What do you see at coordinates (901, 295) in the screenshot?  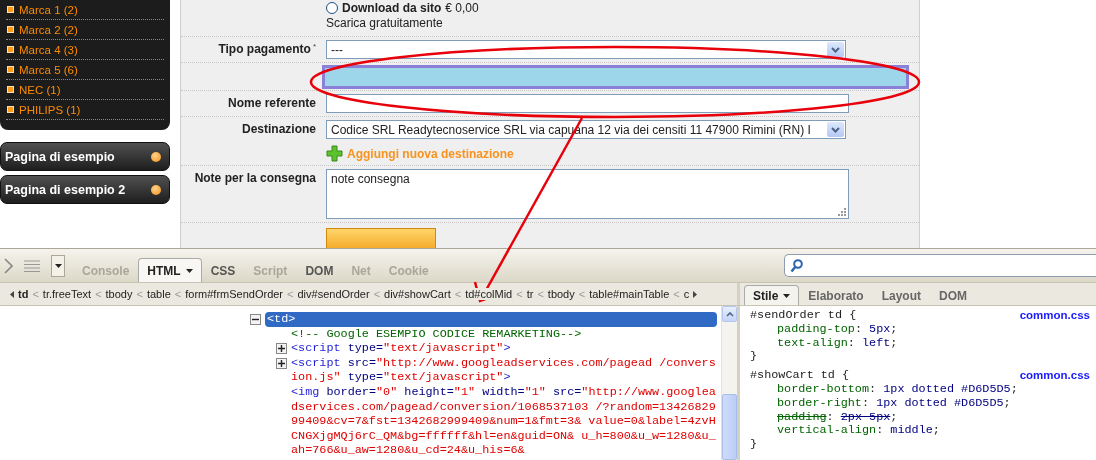 I see `side-panel-tab: Layout` at bounding box center [901, 295].